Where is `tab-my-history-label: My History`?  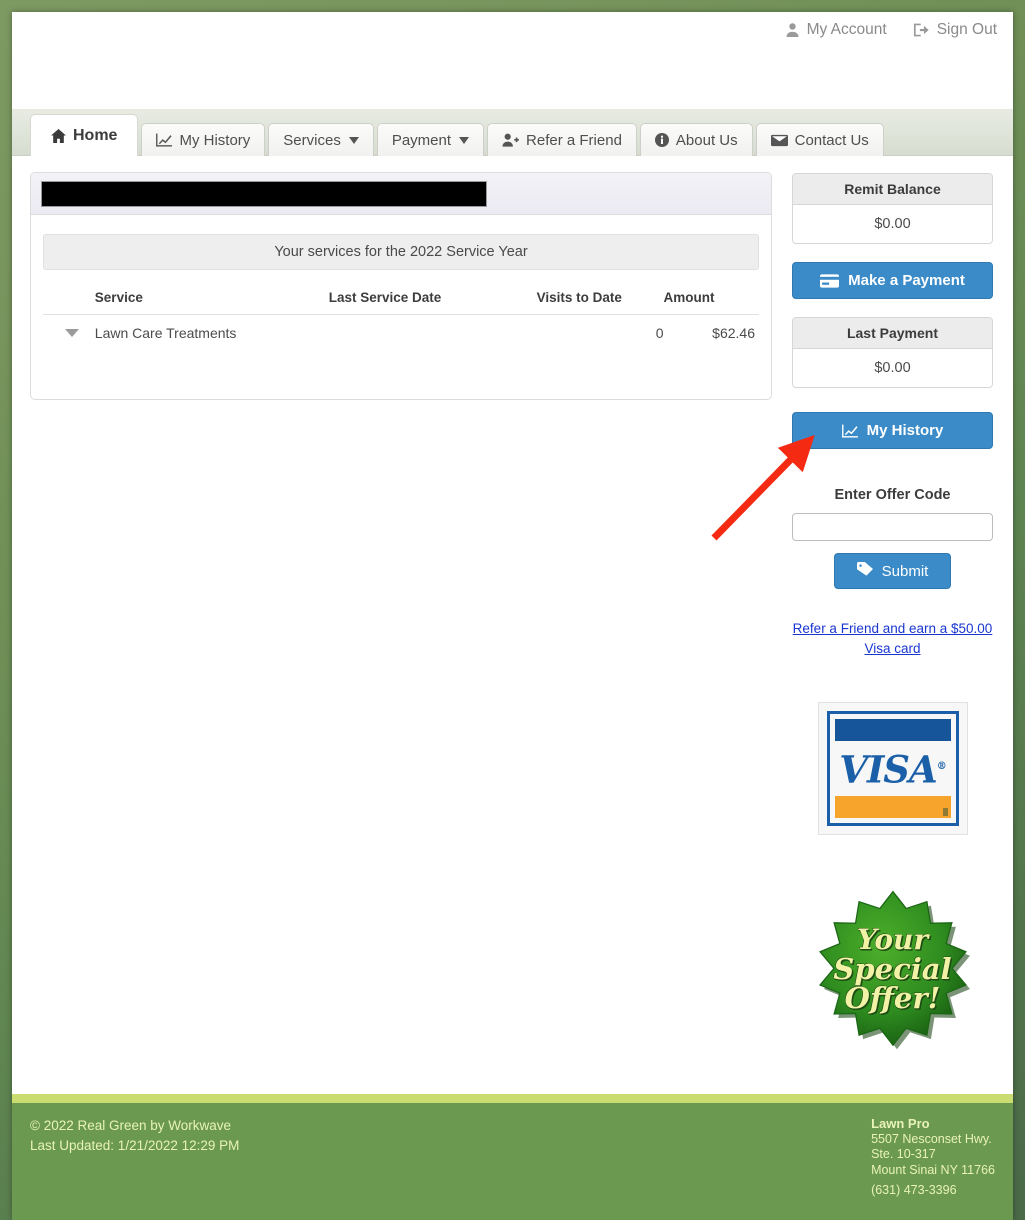
tab-my-history-label: My History is located at coordinates (215, 140).